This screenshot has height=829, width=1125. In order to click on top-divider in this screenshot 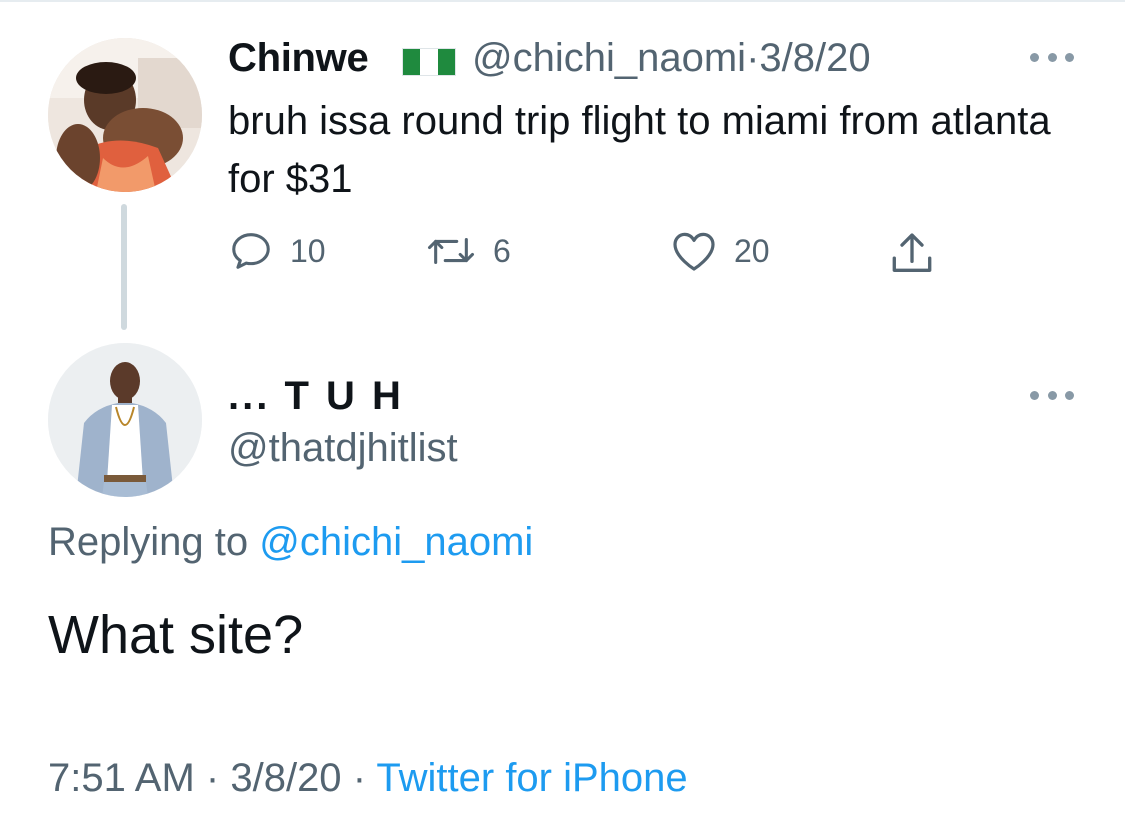, I will do `click(562, 1)`.